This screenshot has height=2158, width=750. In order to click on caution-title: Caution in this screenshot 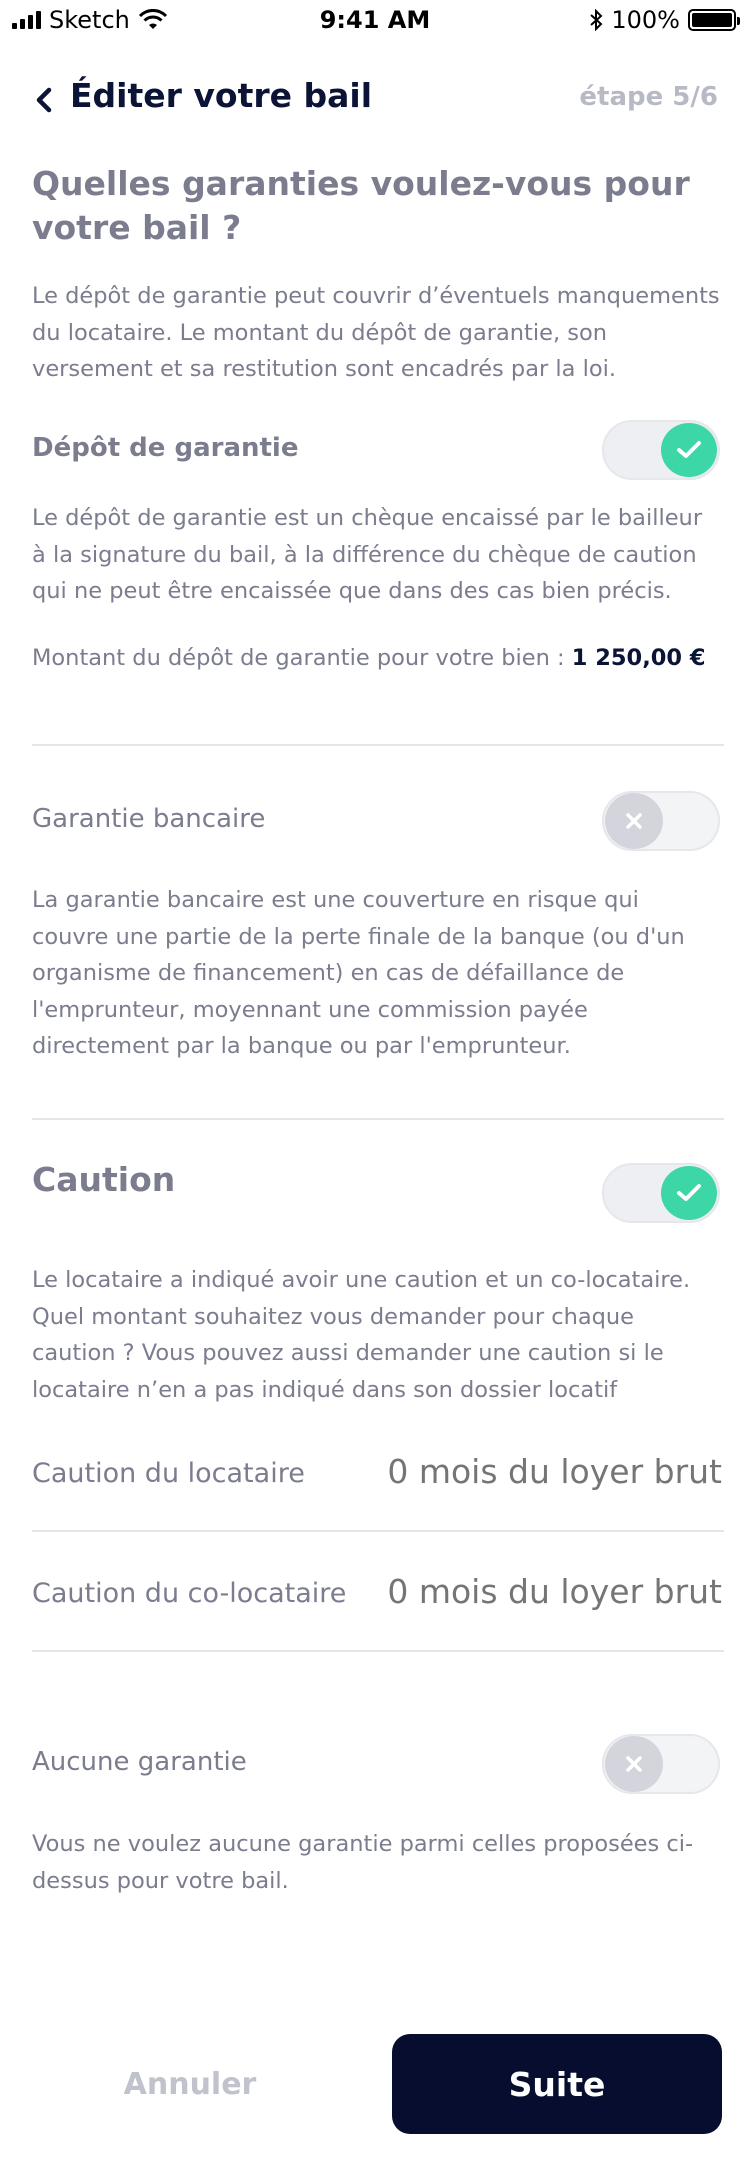, I will do `click(104, 1179)`.